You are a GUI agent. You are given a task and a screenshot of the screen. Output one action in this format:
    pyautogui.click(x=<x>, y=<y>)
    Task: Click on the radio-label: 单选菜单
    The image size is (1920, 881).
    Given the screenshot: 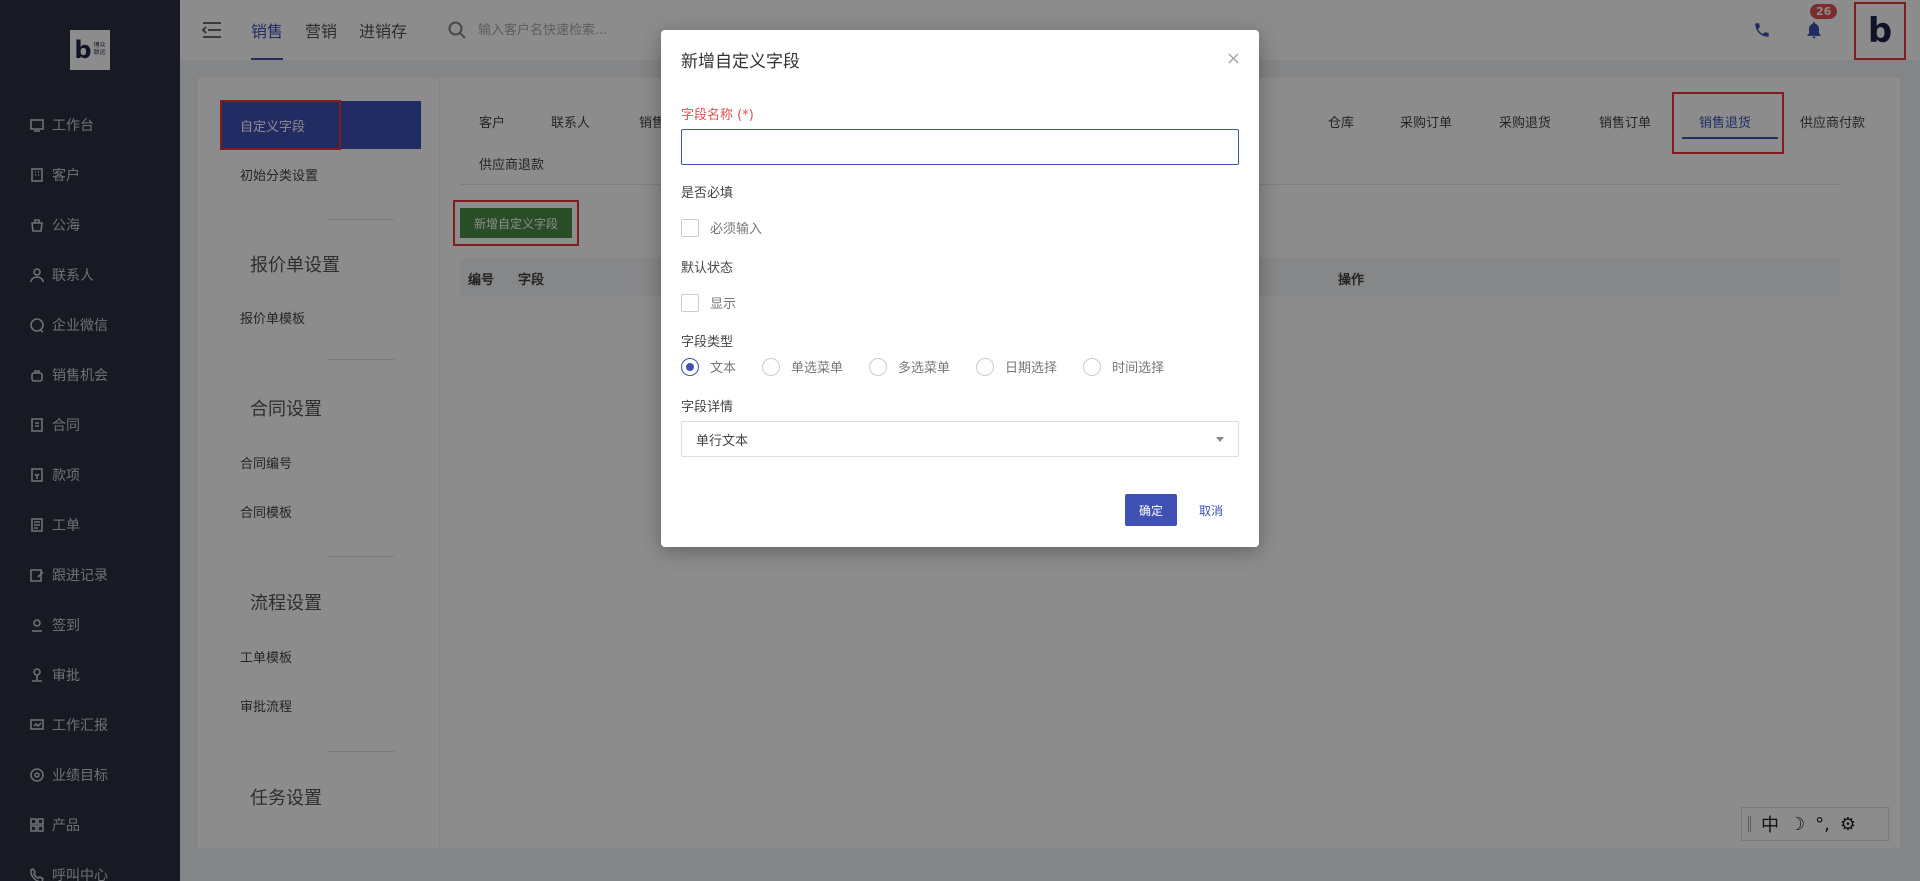 What is the action you would take?
    pyautogui.click(x=817, y=368)
    